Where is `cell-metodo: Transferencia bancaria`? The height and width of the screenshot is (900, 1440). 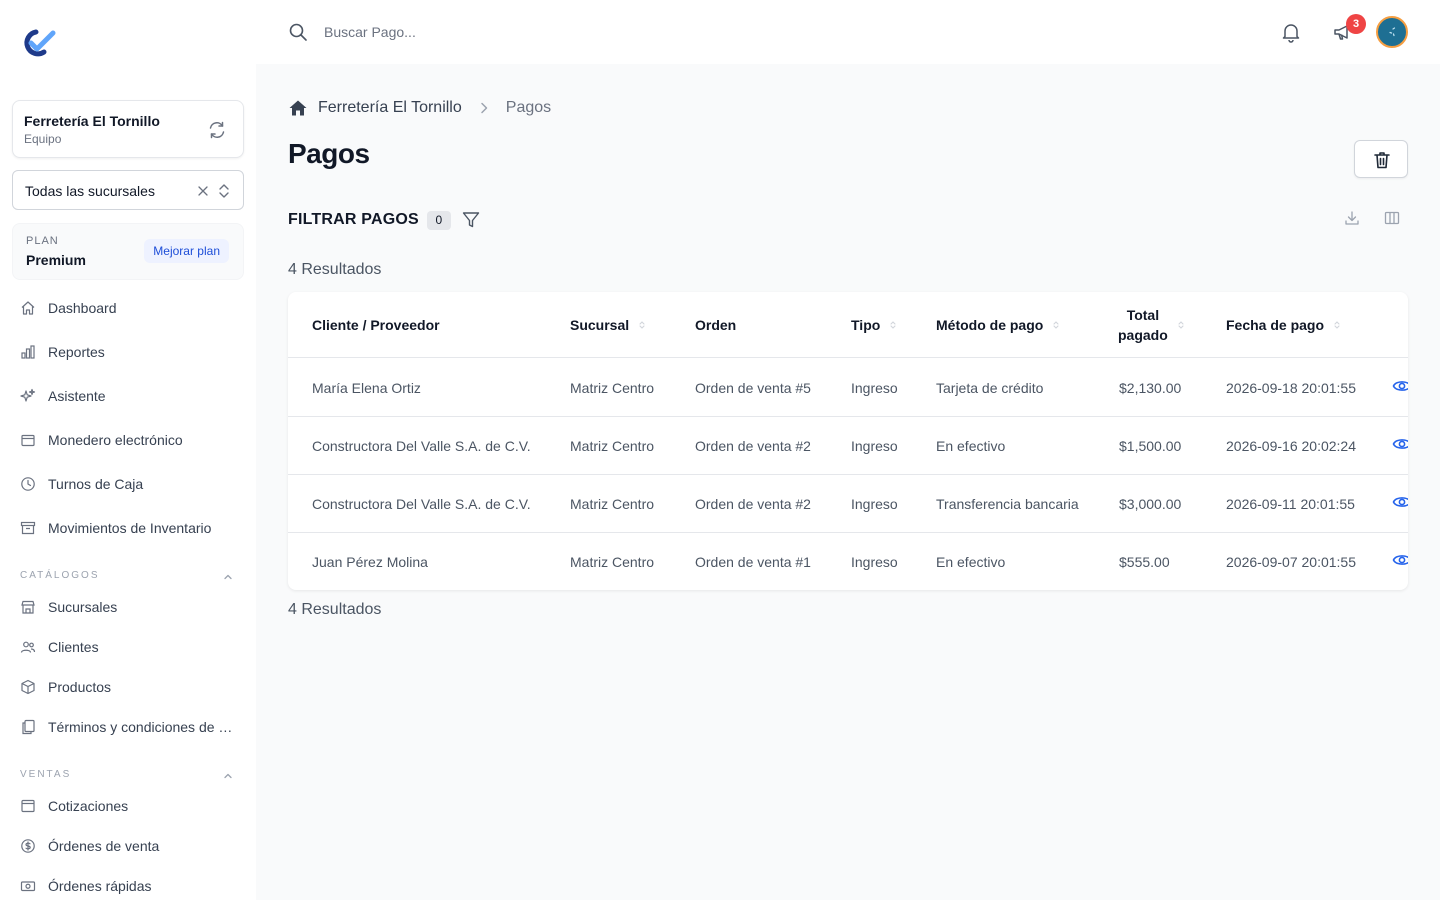
cell-metodo: Transferencia bancaria is located at coordinates (1007, 504).